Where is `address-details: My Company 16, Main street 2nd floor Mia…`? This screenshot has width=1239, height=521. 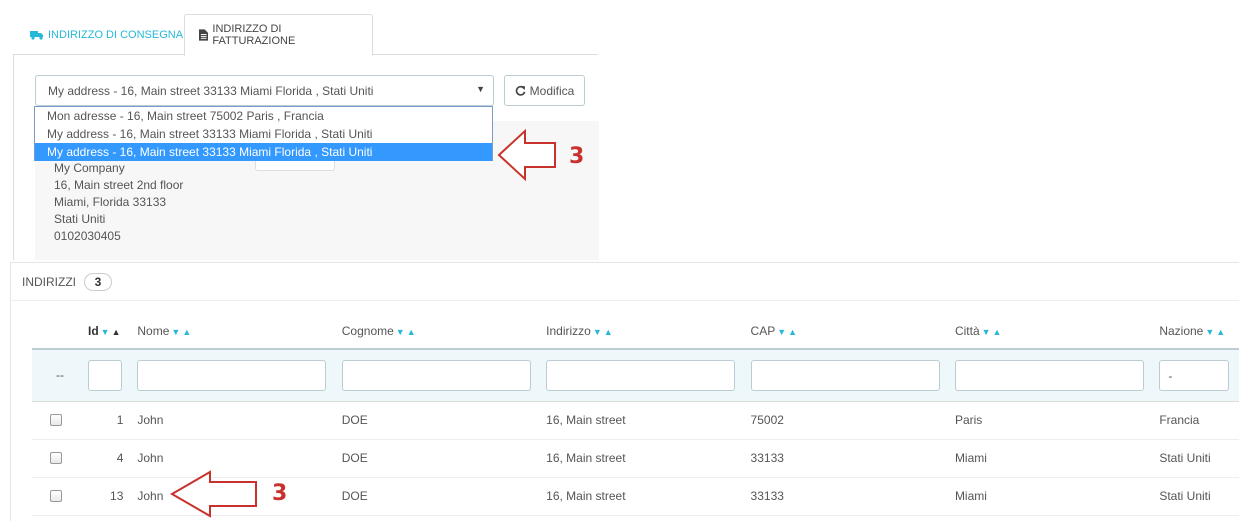 address-details: My Company 16, Main street 2nd floor Mia… is located at coordinates (118, 202).